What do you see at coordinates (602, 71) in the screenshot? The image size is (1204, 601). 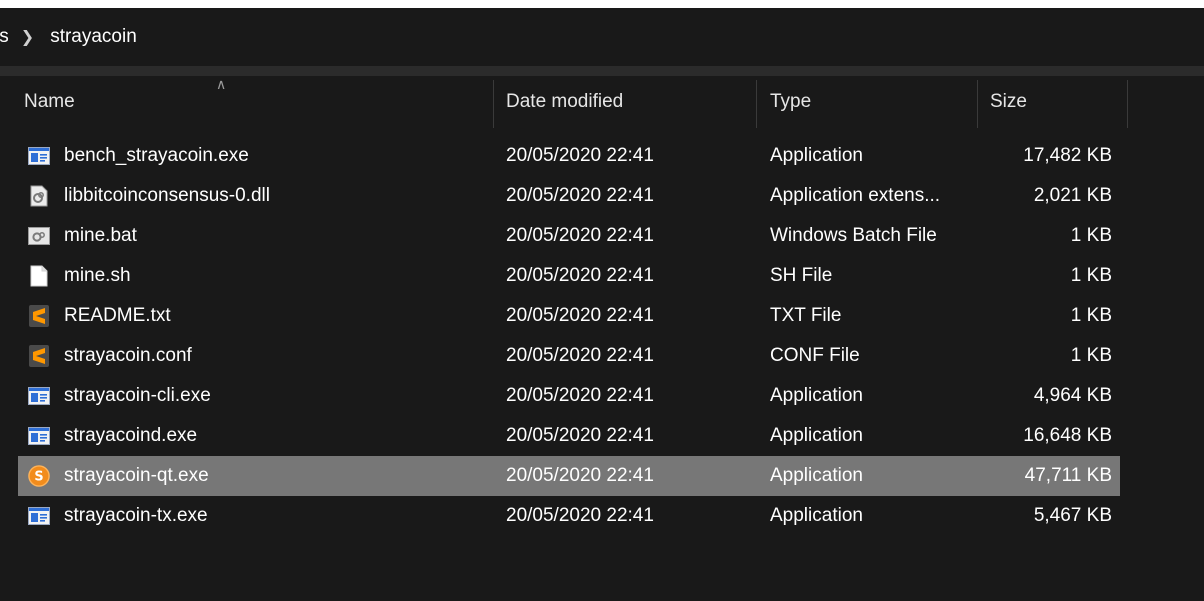 I see `address-bar-divider` at bounding box center [602, 71].